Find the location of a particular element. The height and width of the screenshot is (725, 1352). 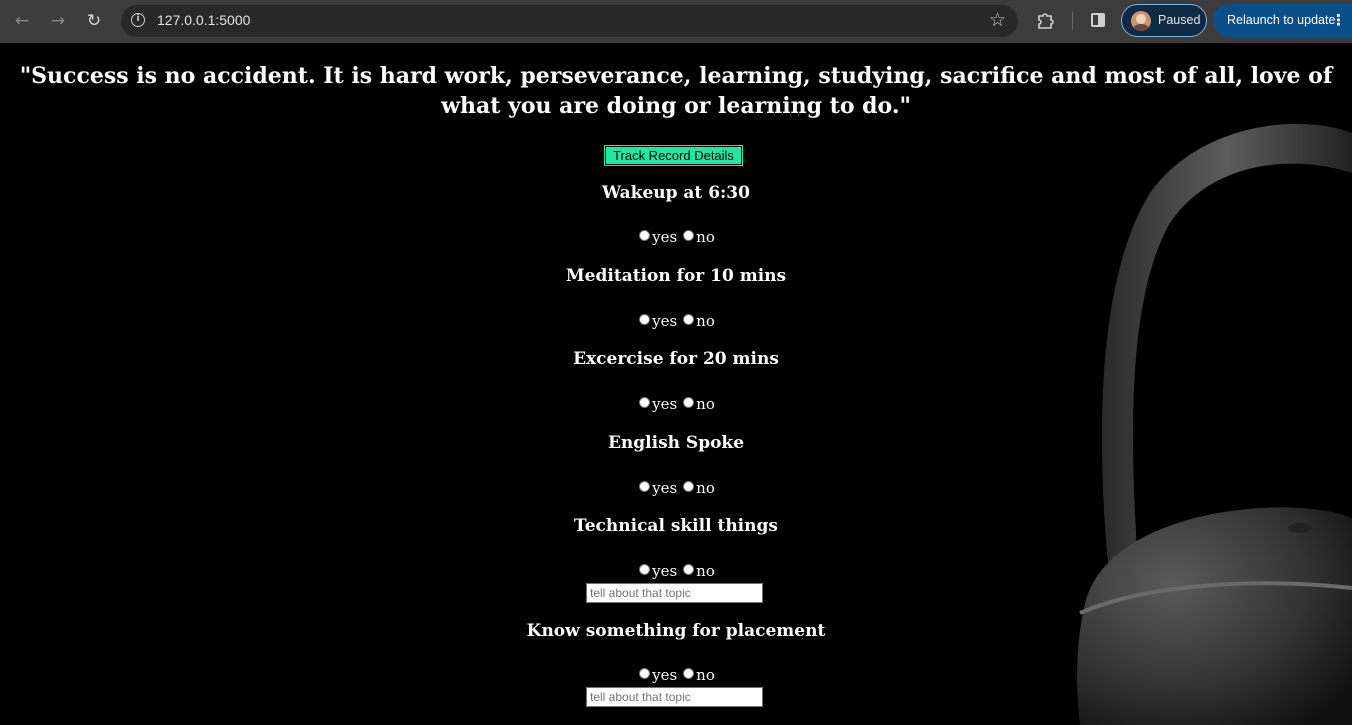

relaunch-button: Relaunch to update ⋮ is located at coordinates (1282, 20).